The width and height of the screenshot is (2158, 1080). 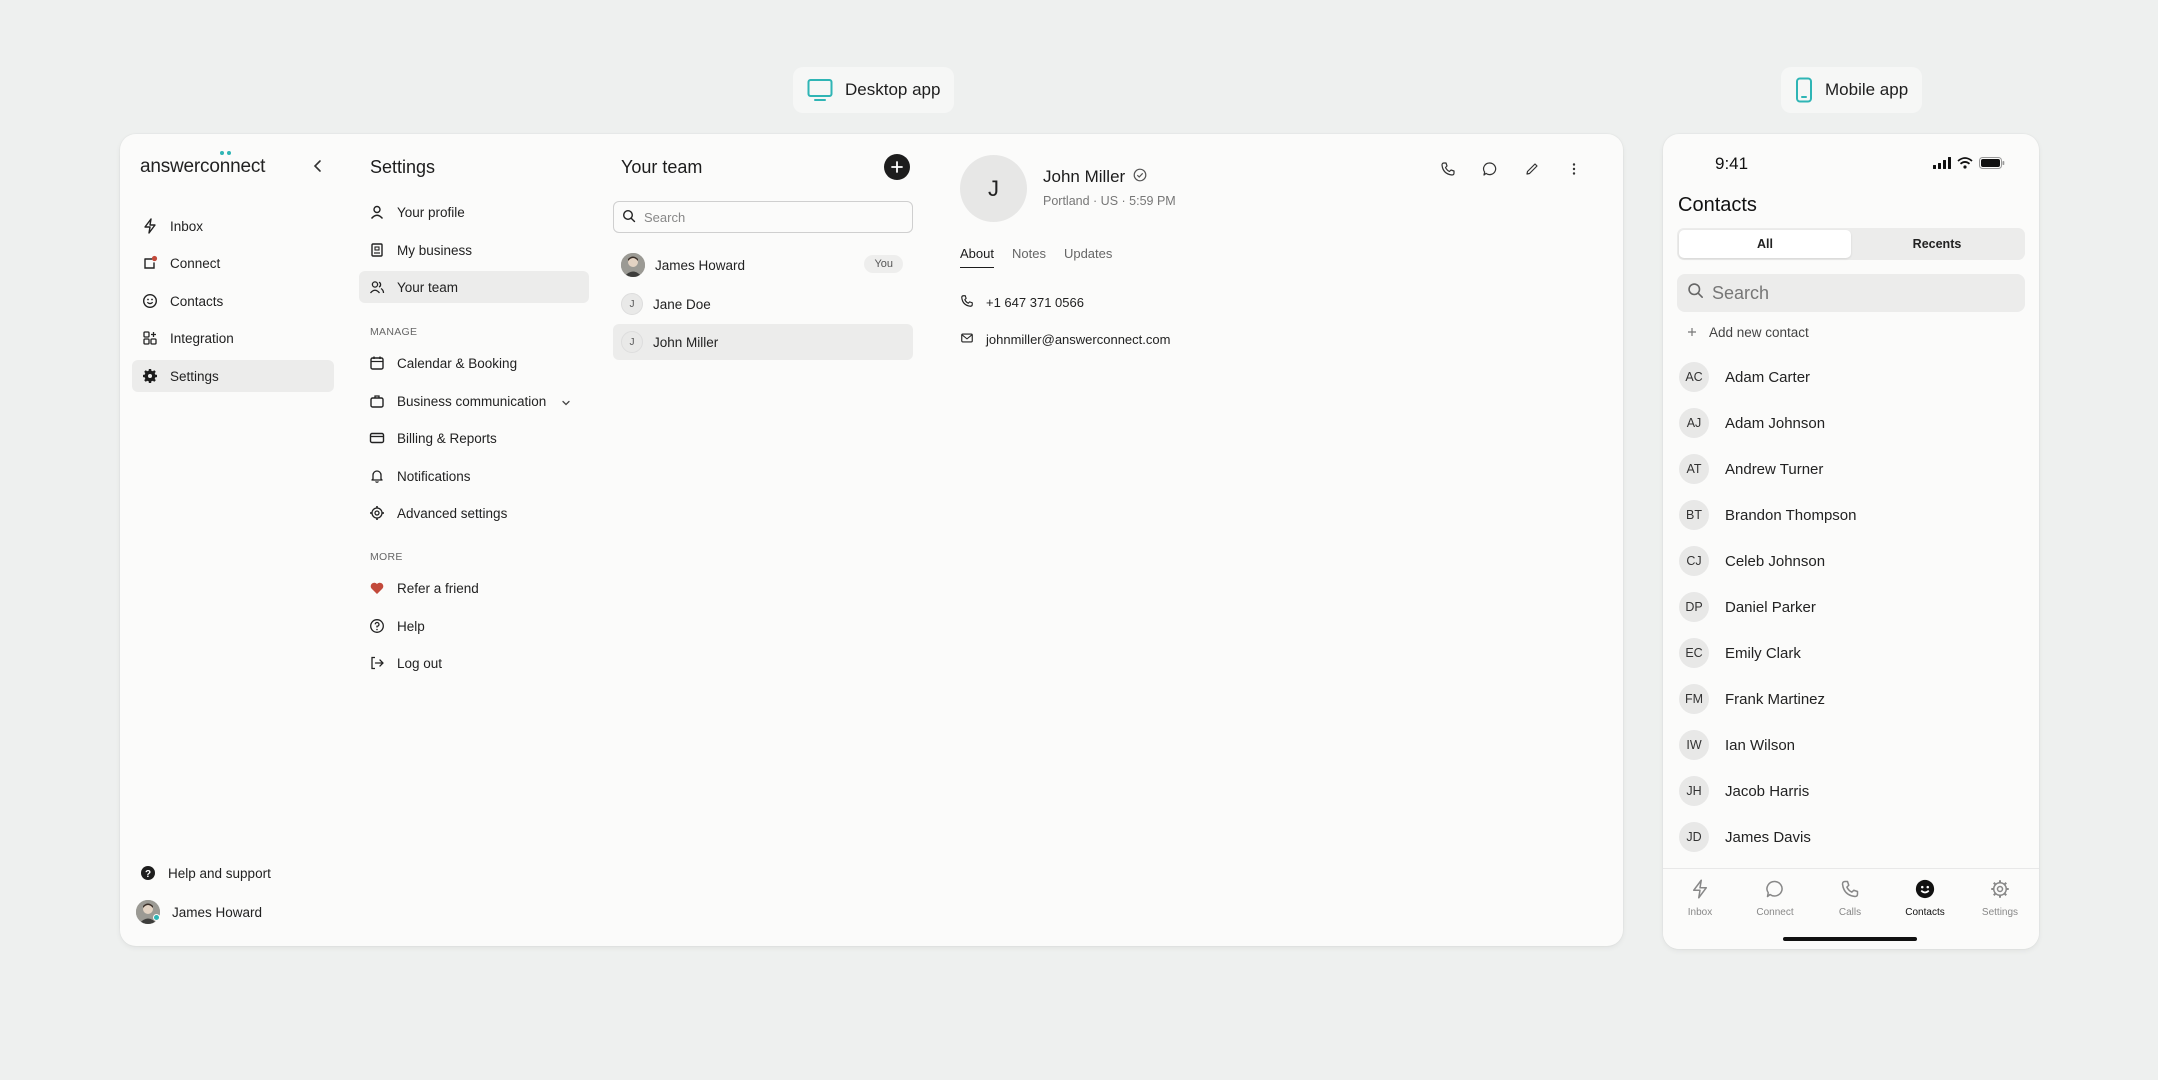 I want to click on settings-item-label: Billing & Reports, so click(x=447, y=438).